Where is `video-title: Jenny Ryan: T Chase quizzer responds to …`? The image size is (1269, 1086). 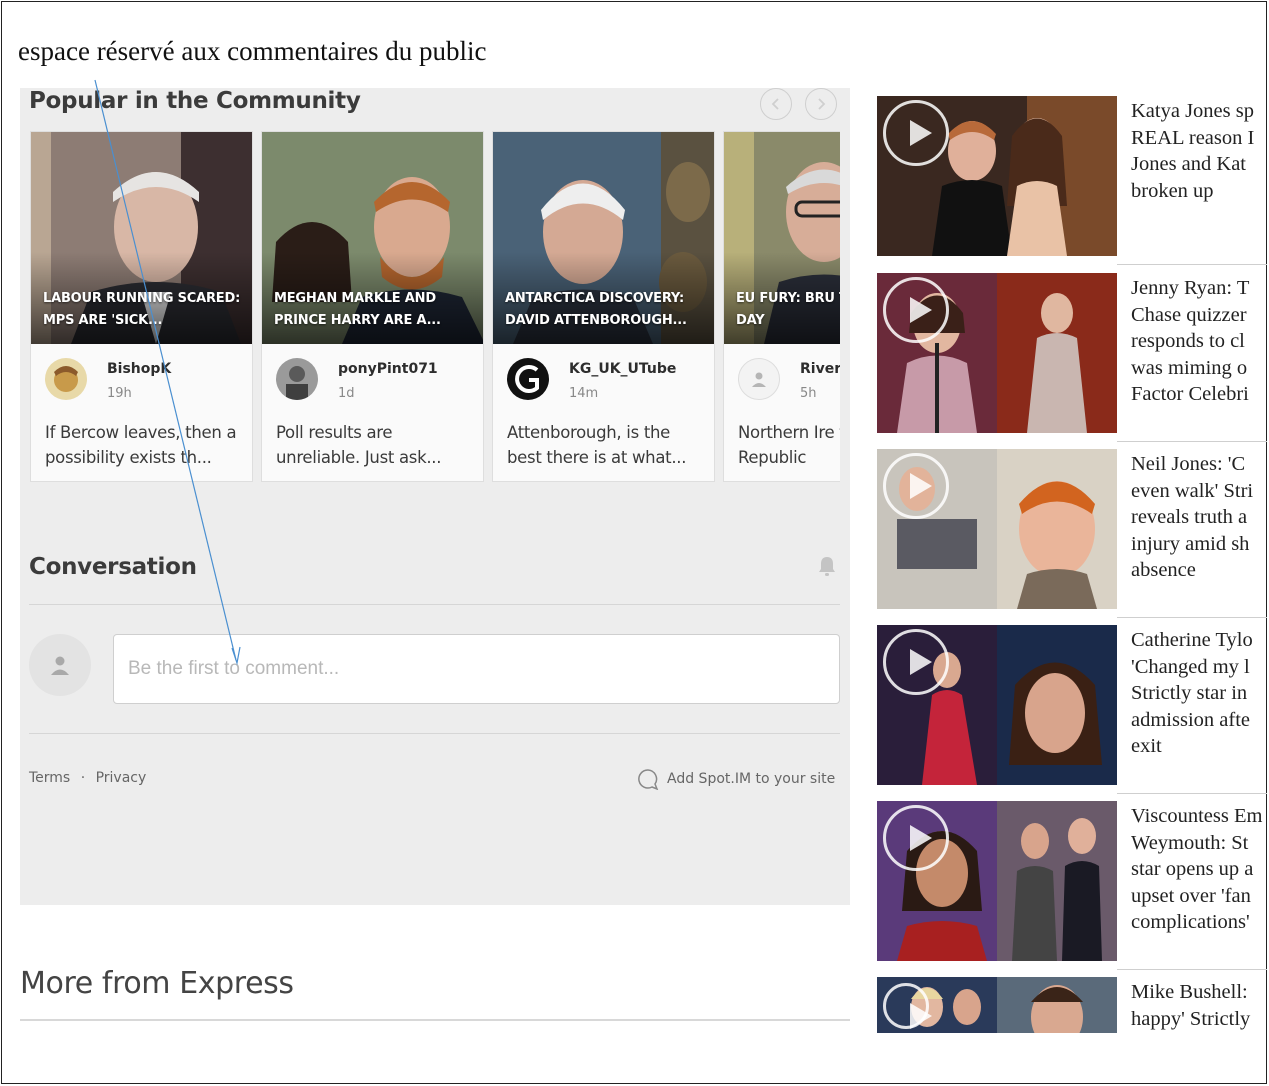
video-title: Jenny Ryan: T Chase quizzer responds to … is located at coordinates (1190, 341).